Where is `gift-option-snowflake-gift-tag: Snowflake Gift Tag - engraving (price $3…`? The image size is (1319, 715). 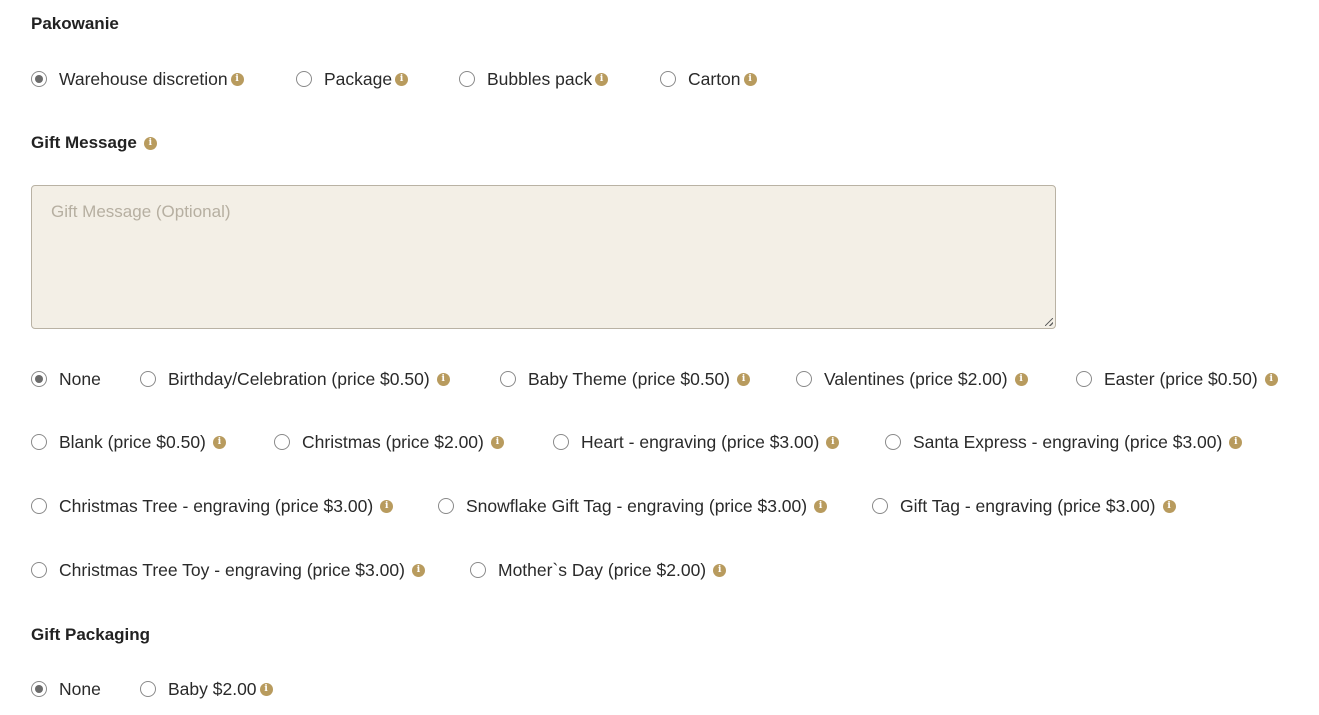
gift-option-snowflake-gift-tag: Snowflake Gift Tag - engraving (price $3… is located at coordinates (633, 506).